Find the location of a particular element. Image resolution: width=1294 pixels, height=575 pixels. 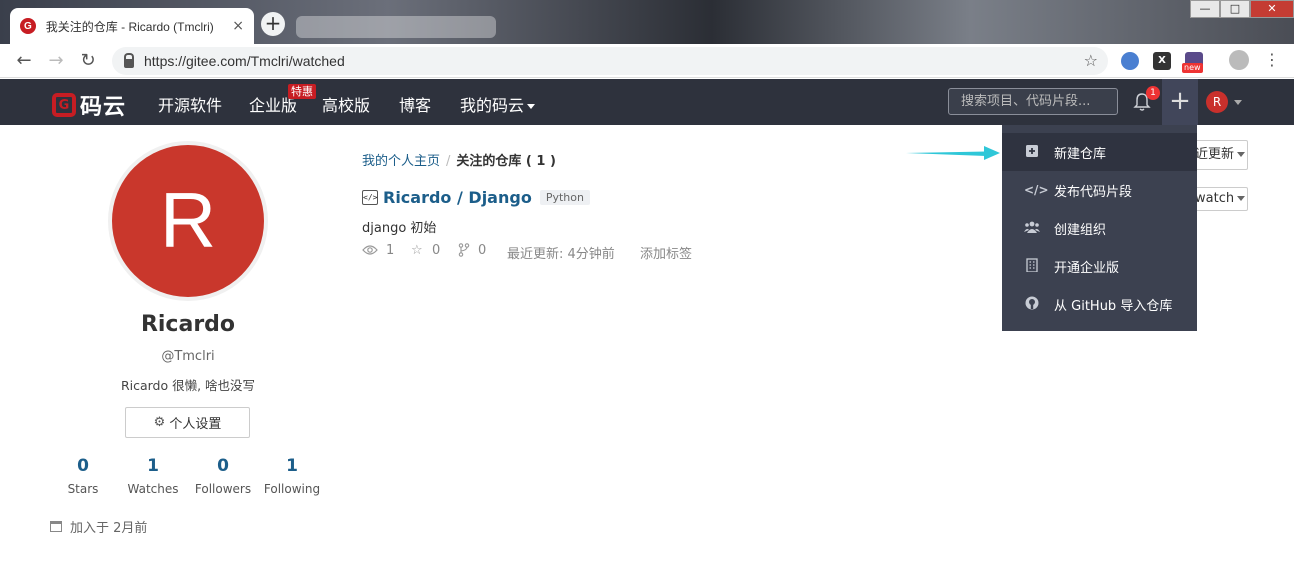

url-text: https://gitee.com/Tmclri/watched is located at coordinates (244, 61).